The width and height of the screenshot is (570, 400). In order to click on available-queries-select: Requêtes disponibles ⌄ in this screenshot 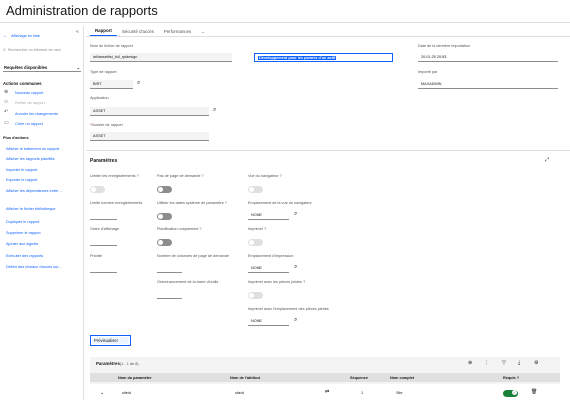, I will do `click(42, 67)`.